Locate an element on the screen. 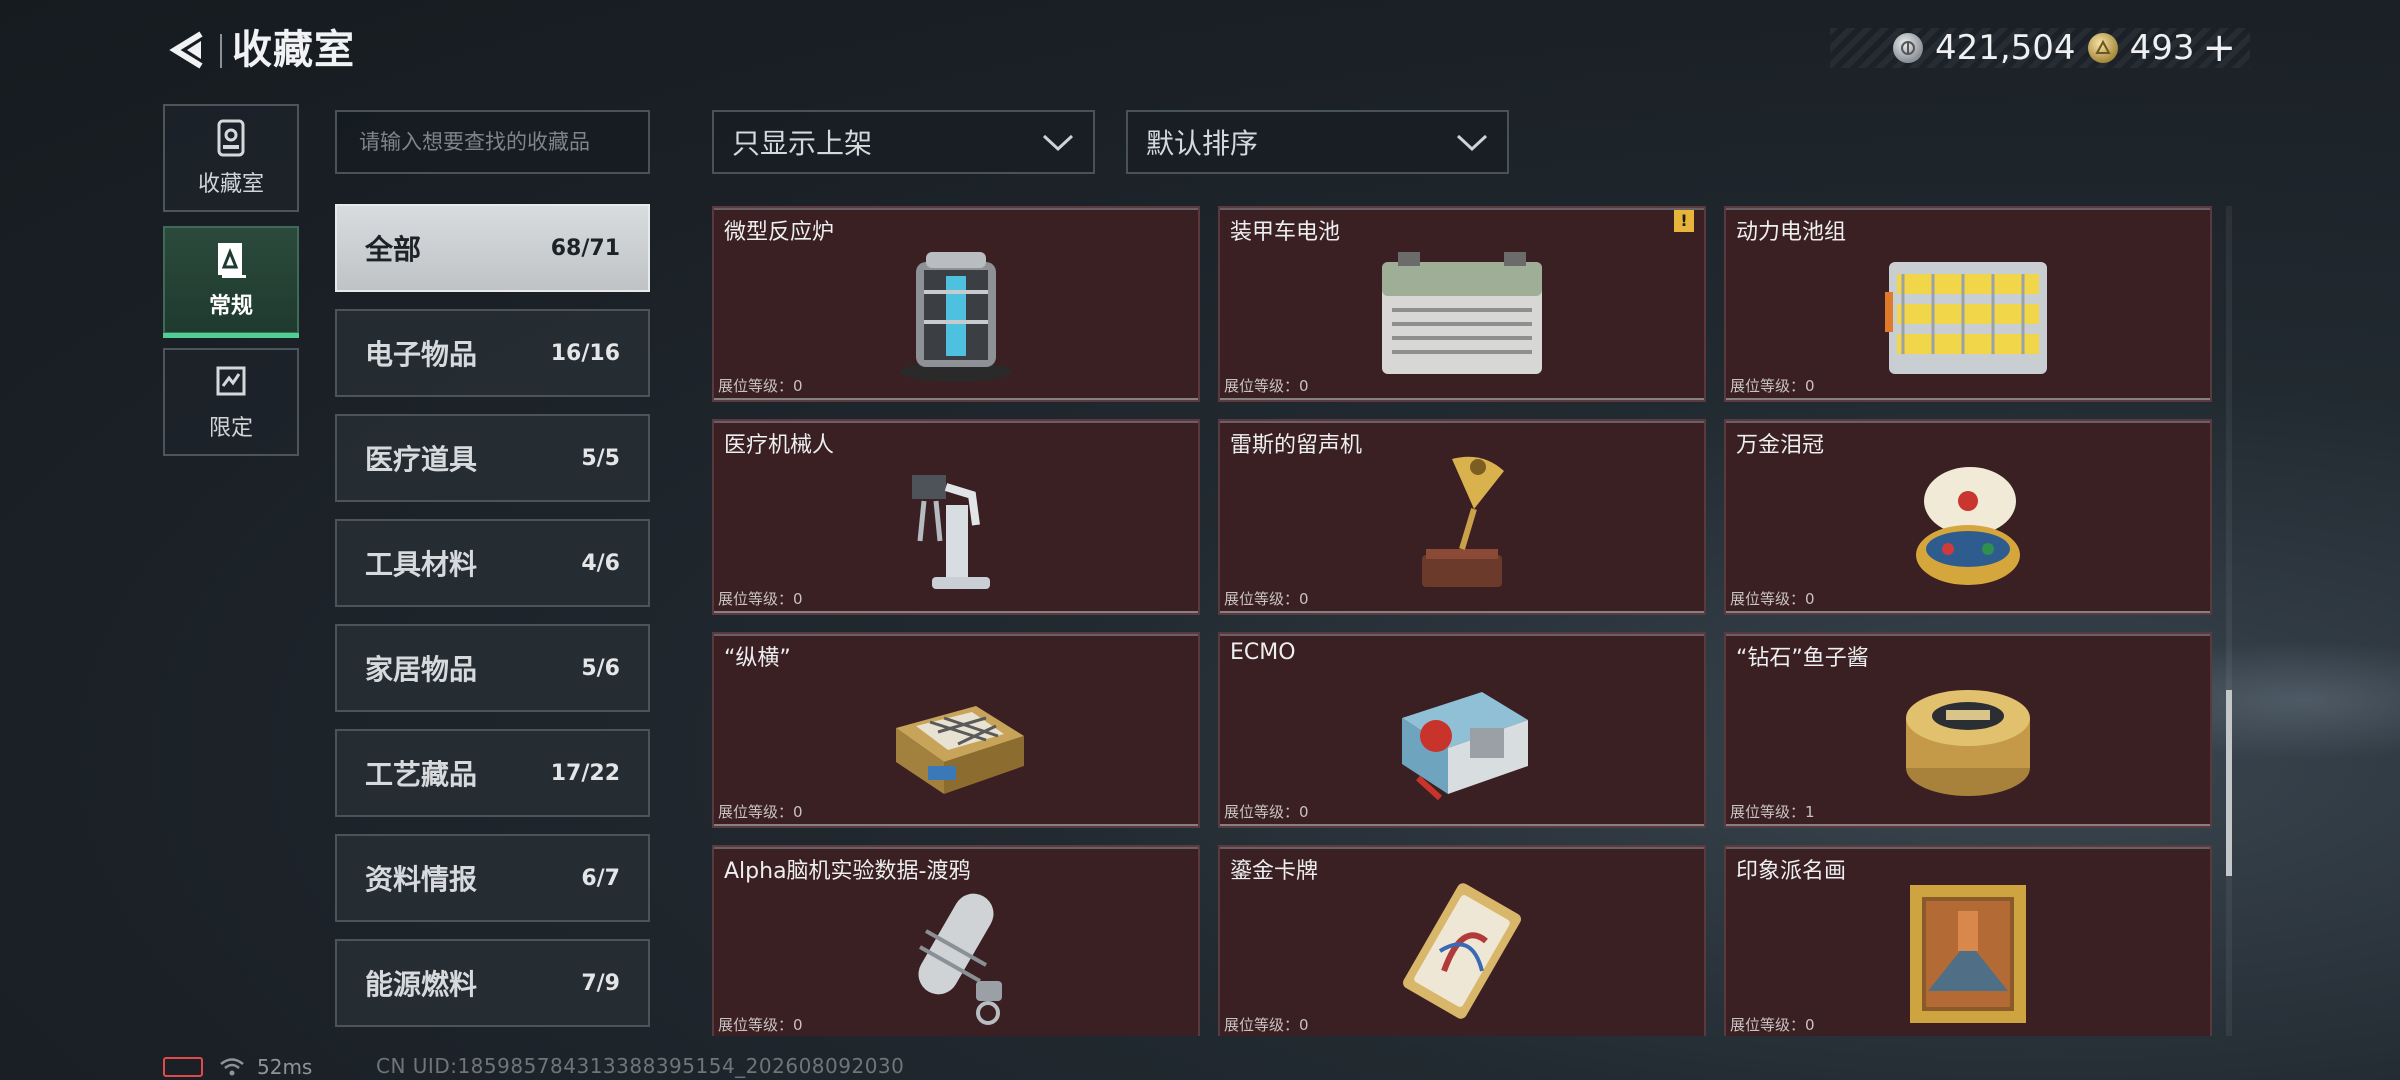 The image size is (2400, 1080). back-button is located at coordinates (188, 50).